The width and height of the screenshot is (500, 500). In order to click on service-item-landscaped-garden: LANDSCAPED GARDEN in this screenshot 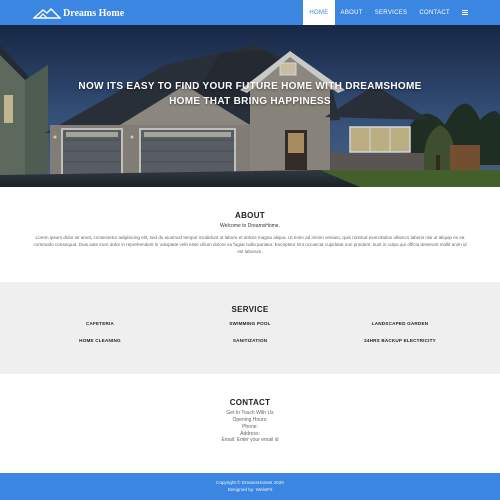, I will do `click(400, 323)`.